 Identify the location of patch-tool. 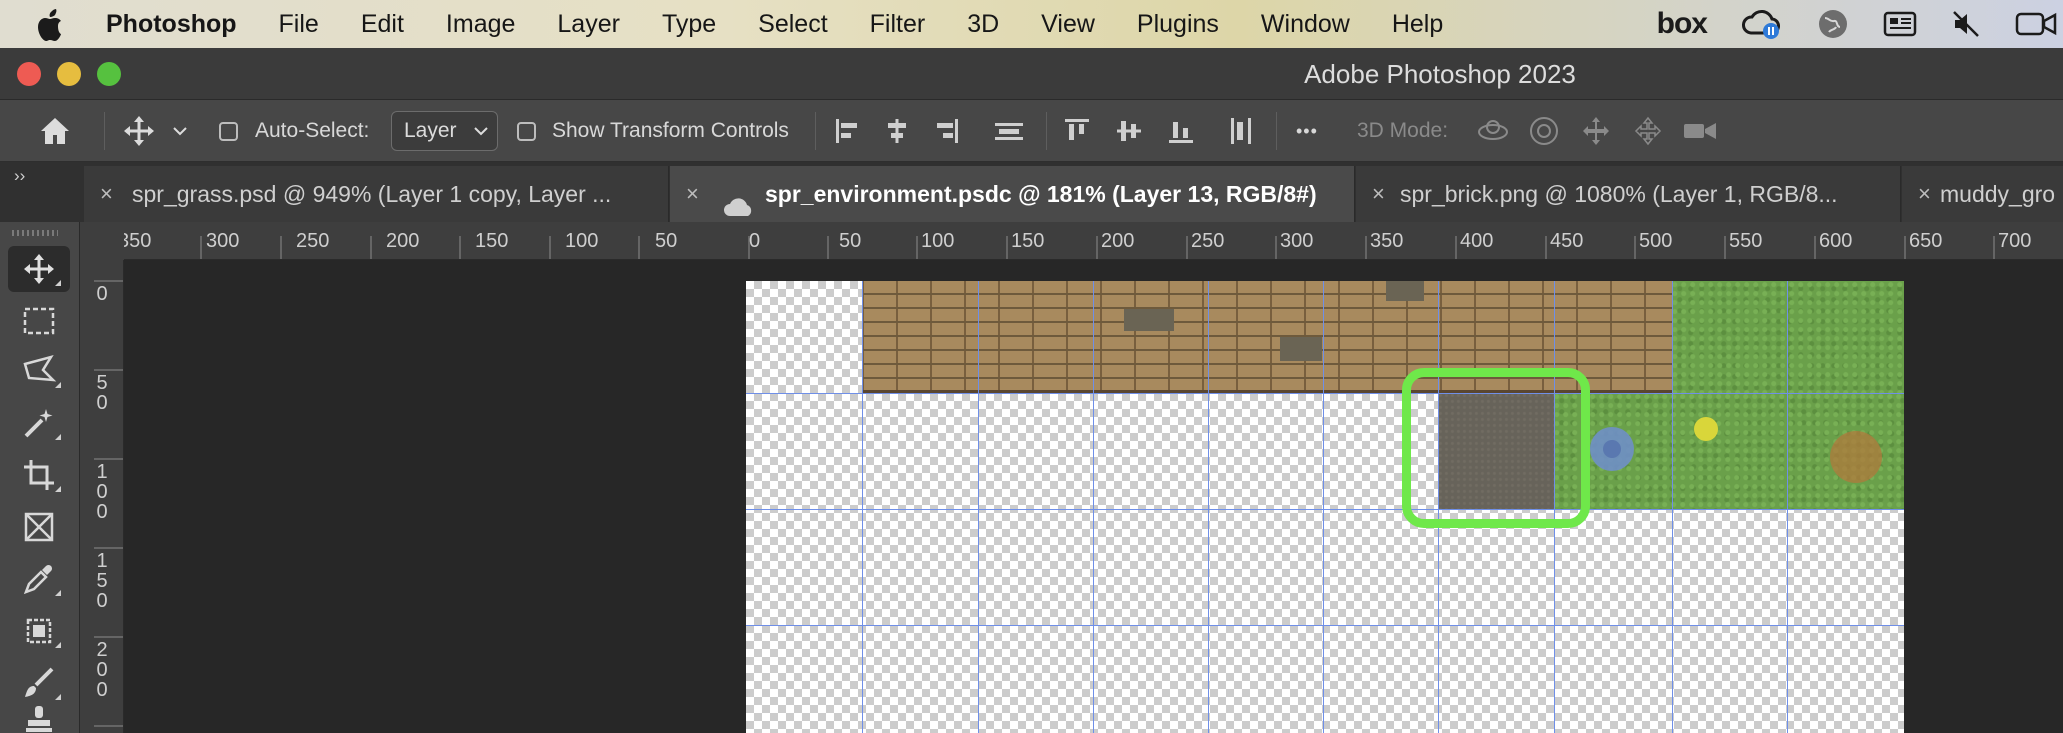
(39, 631).